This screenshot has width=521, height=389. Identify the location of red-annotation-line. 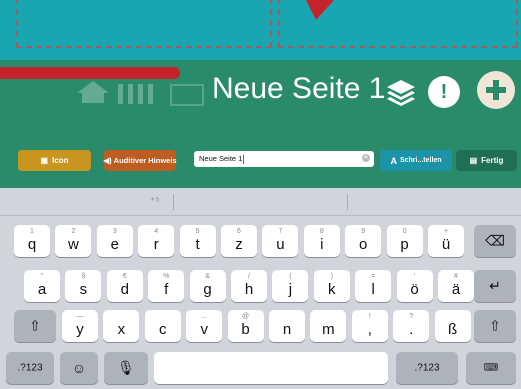
(90, 73).